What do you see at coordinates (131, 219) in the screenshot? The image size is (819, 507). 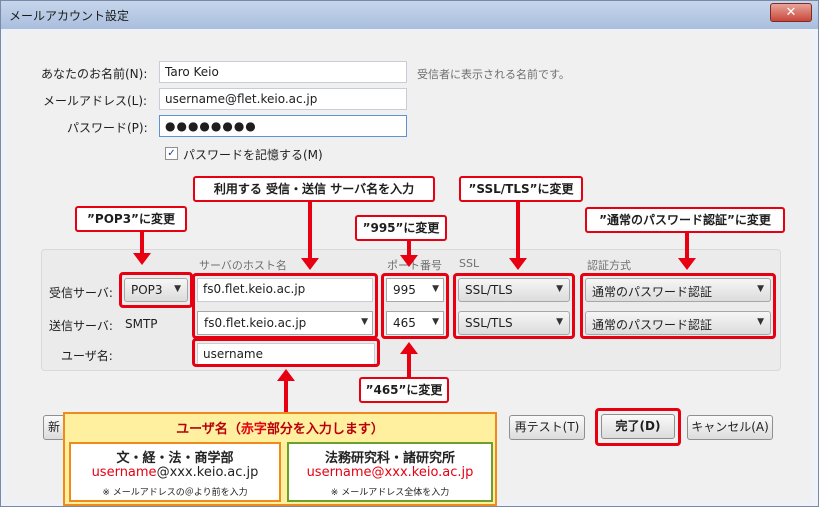 I see `callout-pop3: ”POP3”に変更` at bounding box center [131, 219].